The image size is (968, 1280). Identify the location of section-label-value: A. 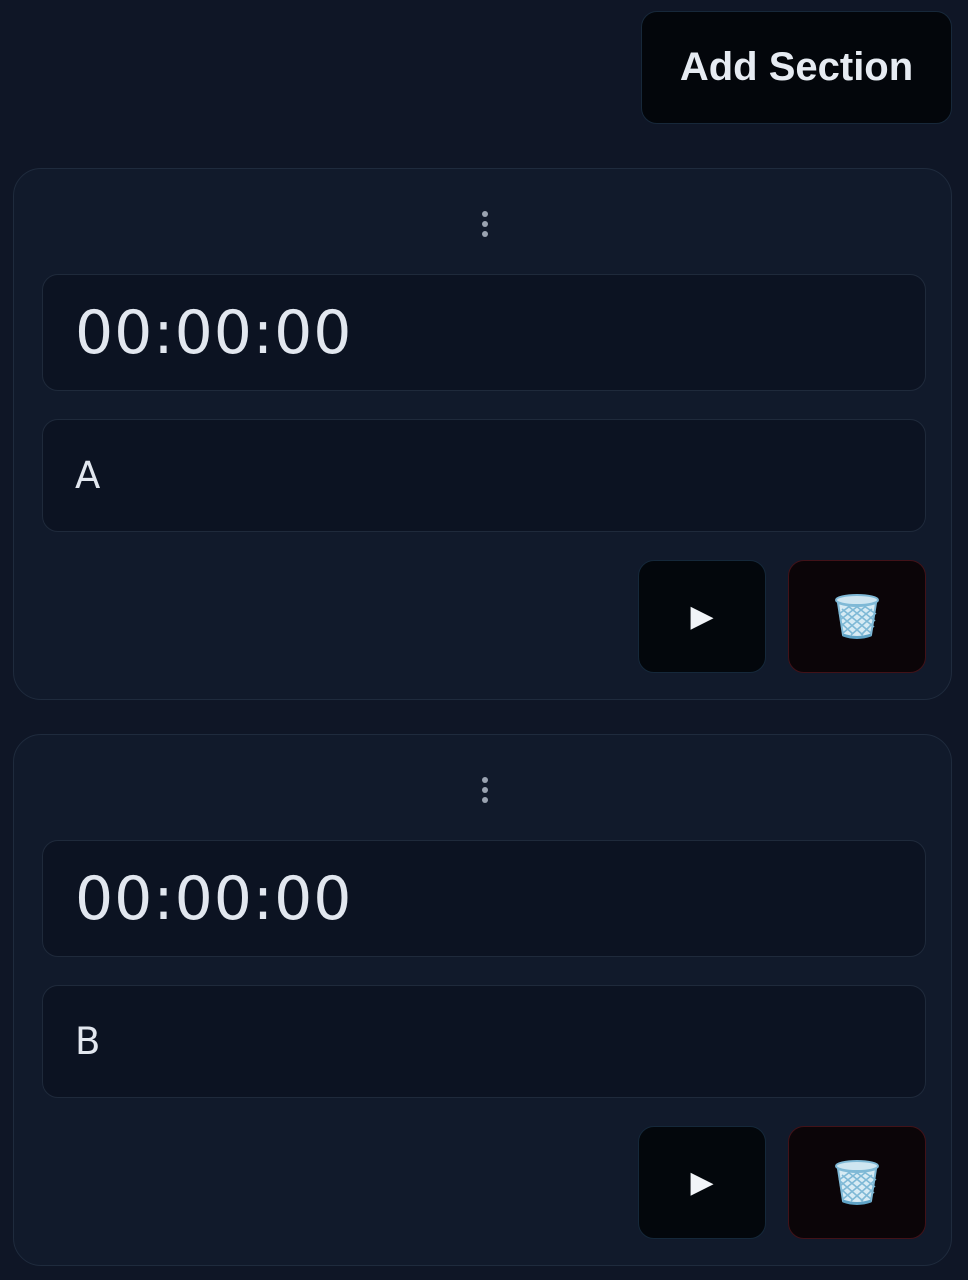
(88, 475).